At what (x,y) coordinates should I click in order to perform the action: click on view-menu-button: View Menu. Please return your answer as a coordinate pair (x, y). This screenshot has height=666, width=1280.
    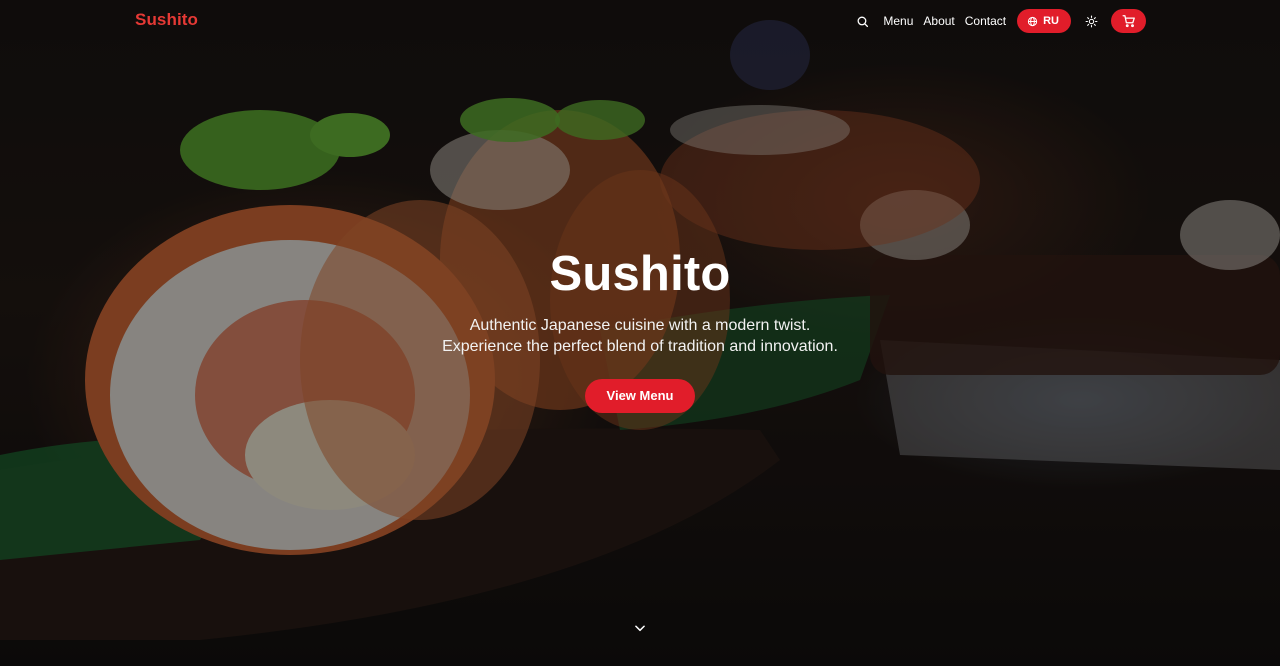
    Looking at the image, I should click on (640, 396).